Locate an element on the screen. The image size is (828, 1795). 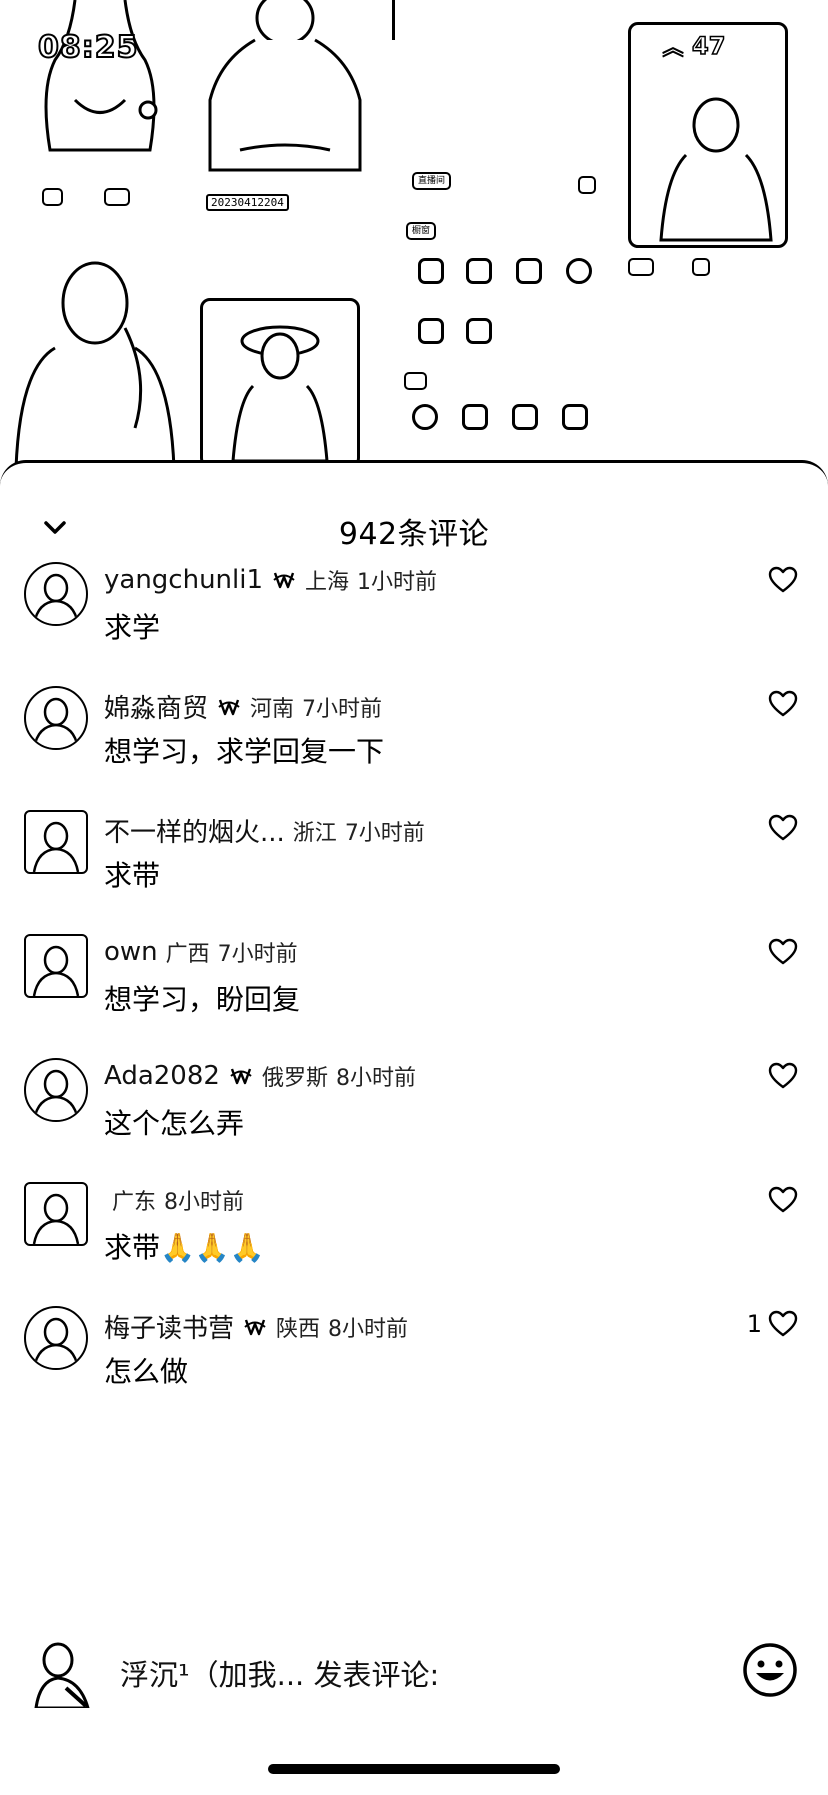
comment-input: 浮沉¹（加我... 发表评论: is located at coordinates (279, 1673).